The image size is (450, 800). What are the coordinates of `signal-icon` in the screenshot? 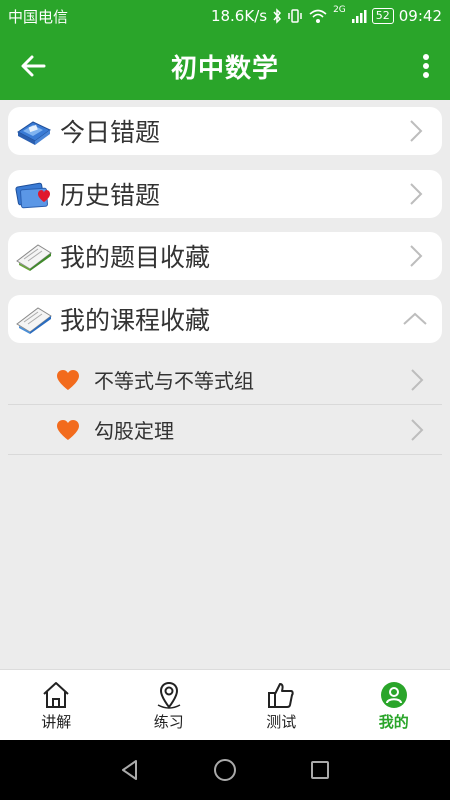 It's located at (359, 16).